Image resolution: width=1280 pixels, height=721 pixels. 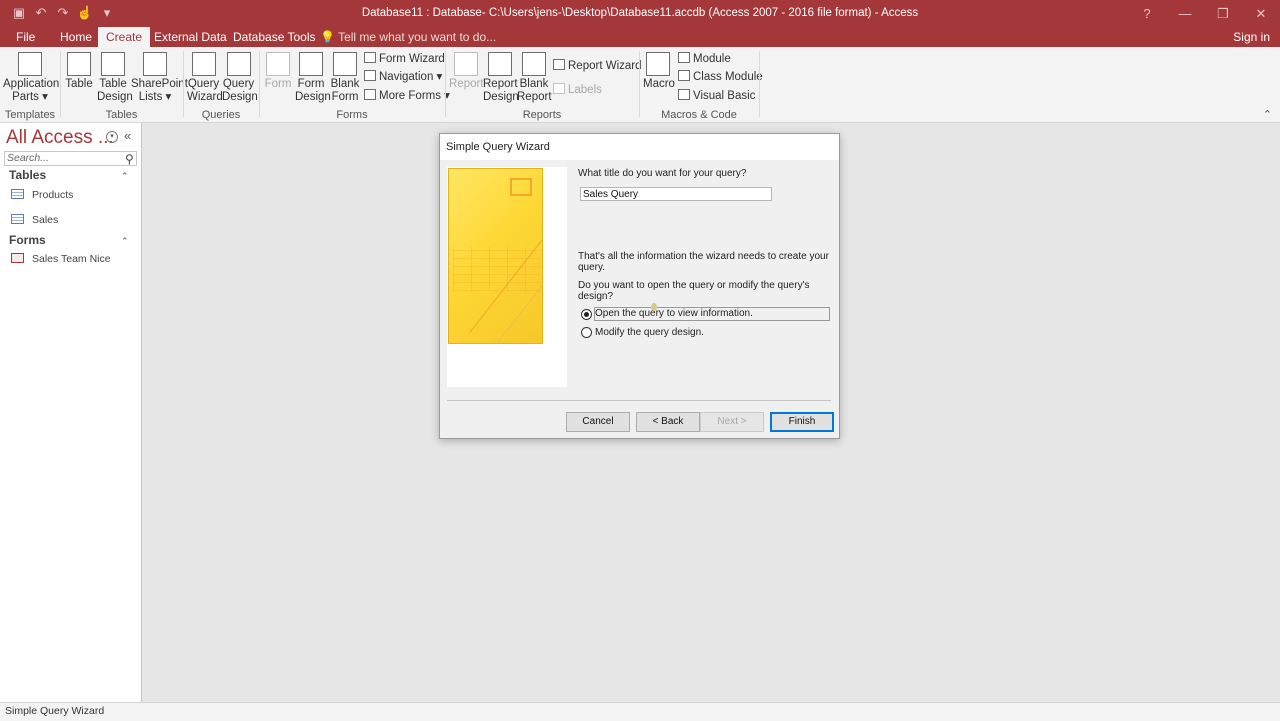 What do you see at coordinates (649, 332) in the screenshot?
I see `modify-design-label: Modify the query design.` at bounding box center [649, 332].